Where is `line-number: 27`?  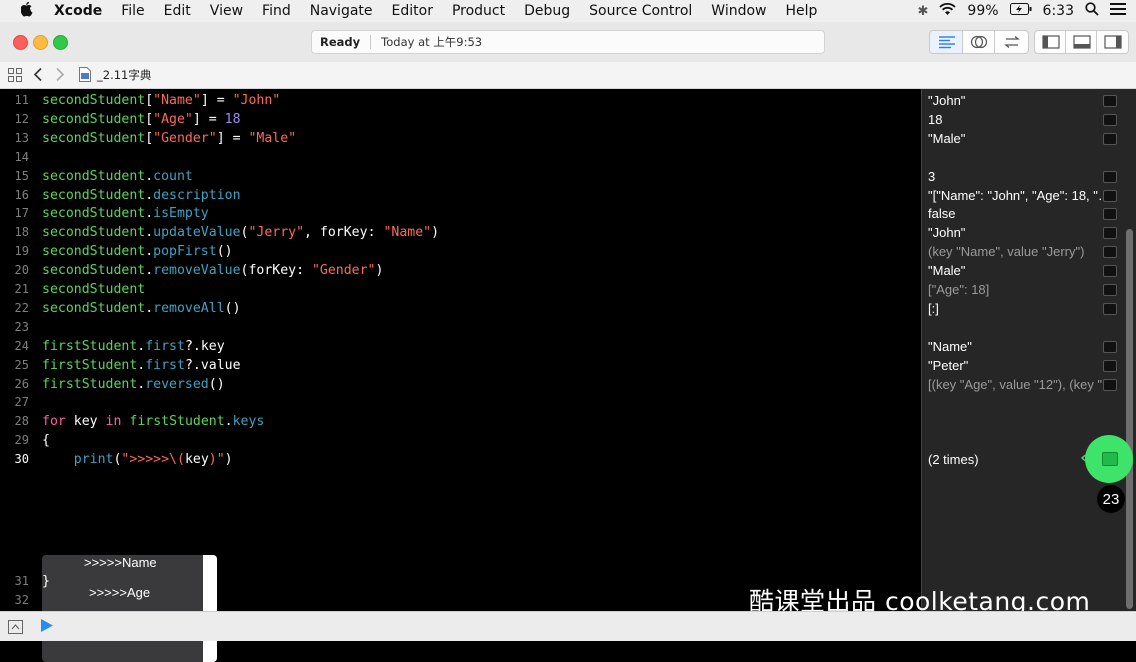
line-number: 27 is located at coordinates (21, 402).